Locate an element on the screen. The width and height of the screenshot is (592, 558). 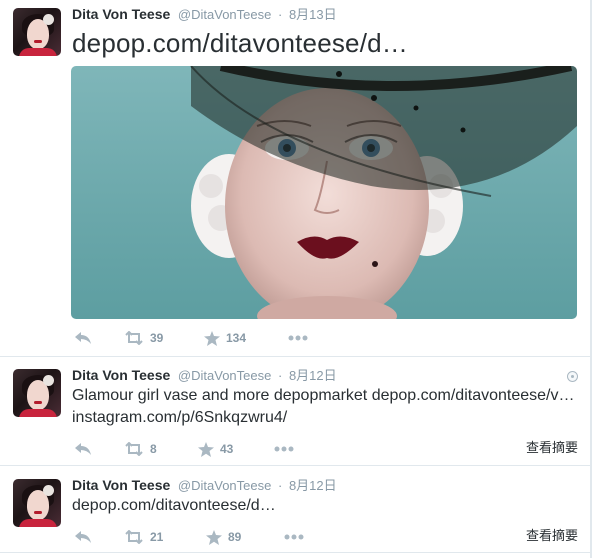
retweet-button: 8 is located at coordinates (140, 449).